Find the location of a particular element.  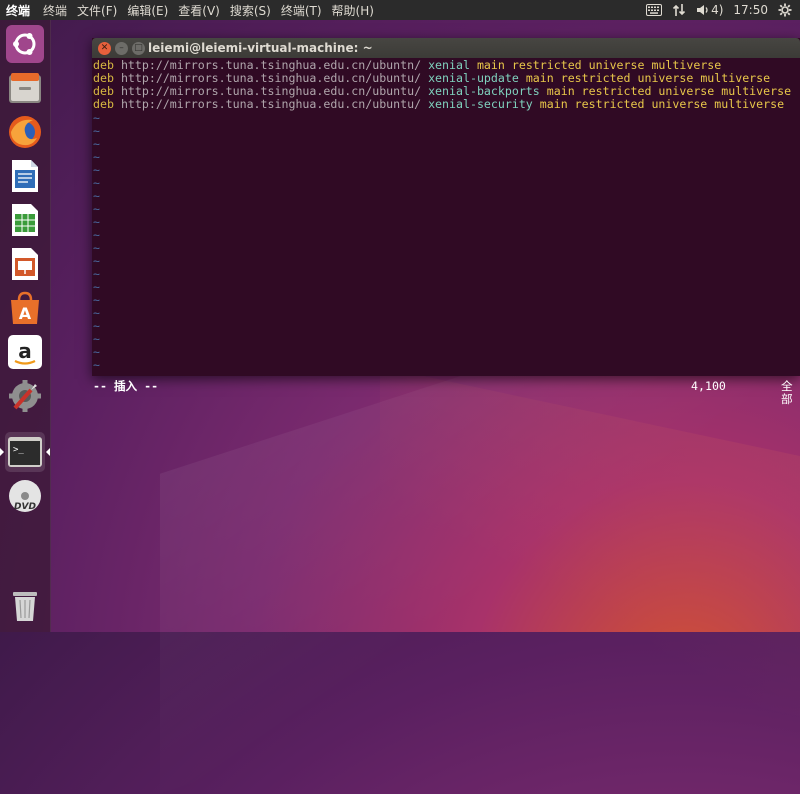

firefox-icon is located at coordinates (25, 132).